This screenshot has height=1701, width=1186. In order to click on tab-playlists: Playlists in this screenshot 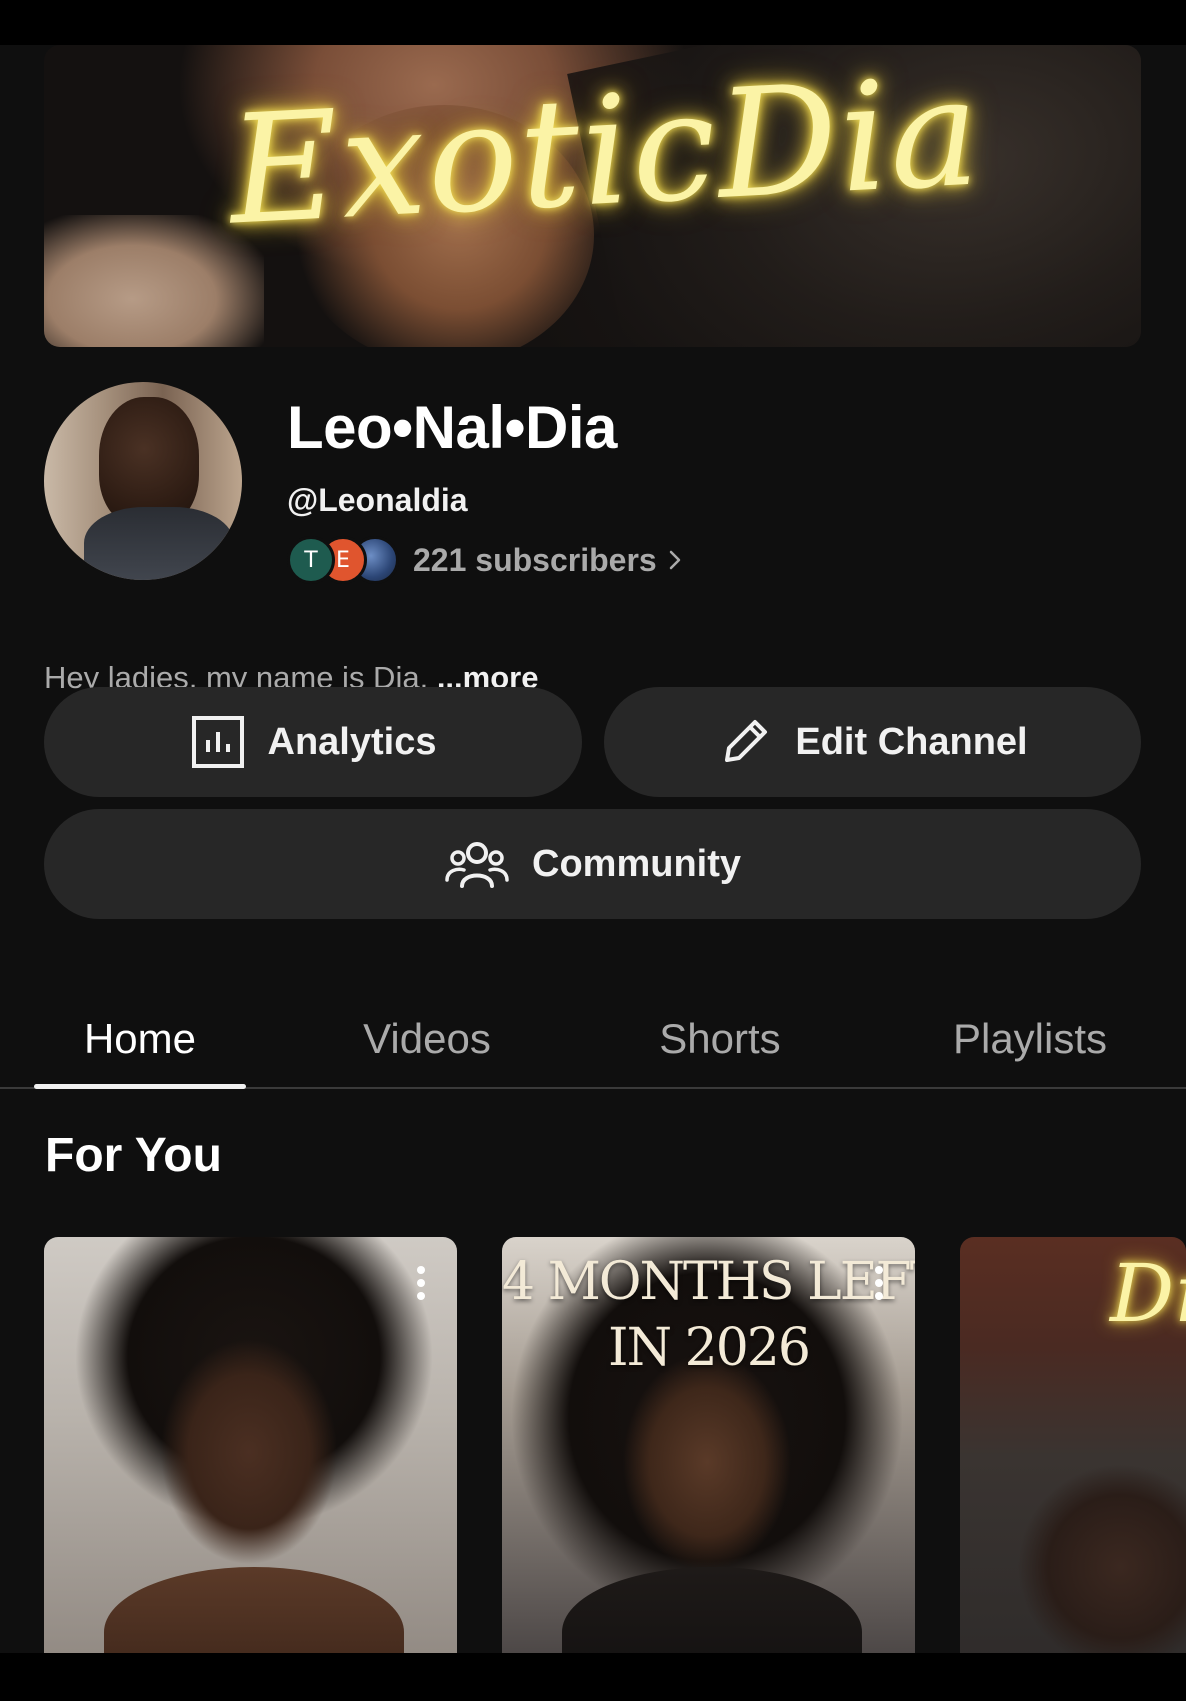, I will do `click(1030, 1038)`.